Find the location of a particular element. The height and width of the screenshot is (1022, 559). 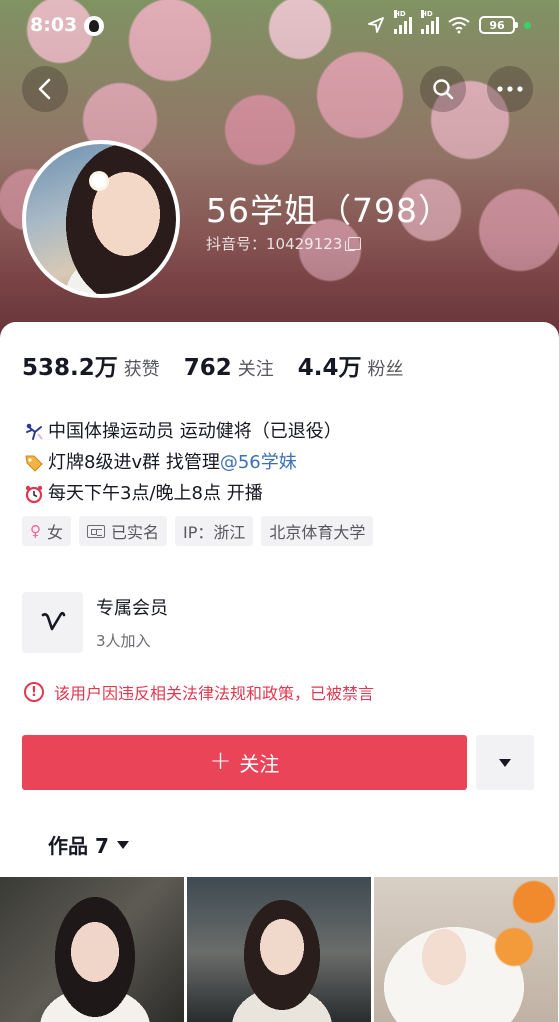

search-button is located at coordinates (443, 89).